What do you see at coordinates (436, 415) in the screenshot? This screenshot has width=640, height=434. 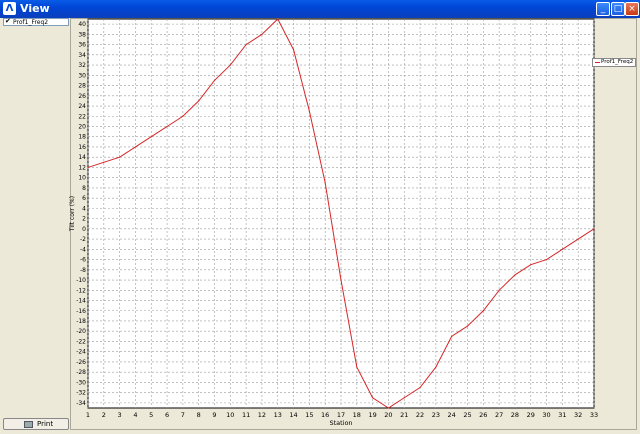 I see `x-tick-label: 23` at bounding box center [436, 415].